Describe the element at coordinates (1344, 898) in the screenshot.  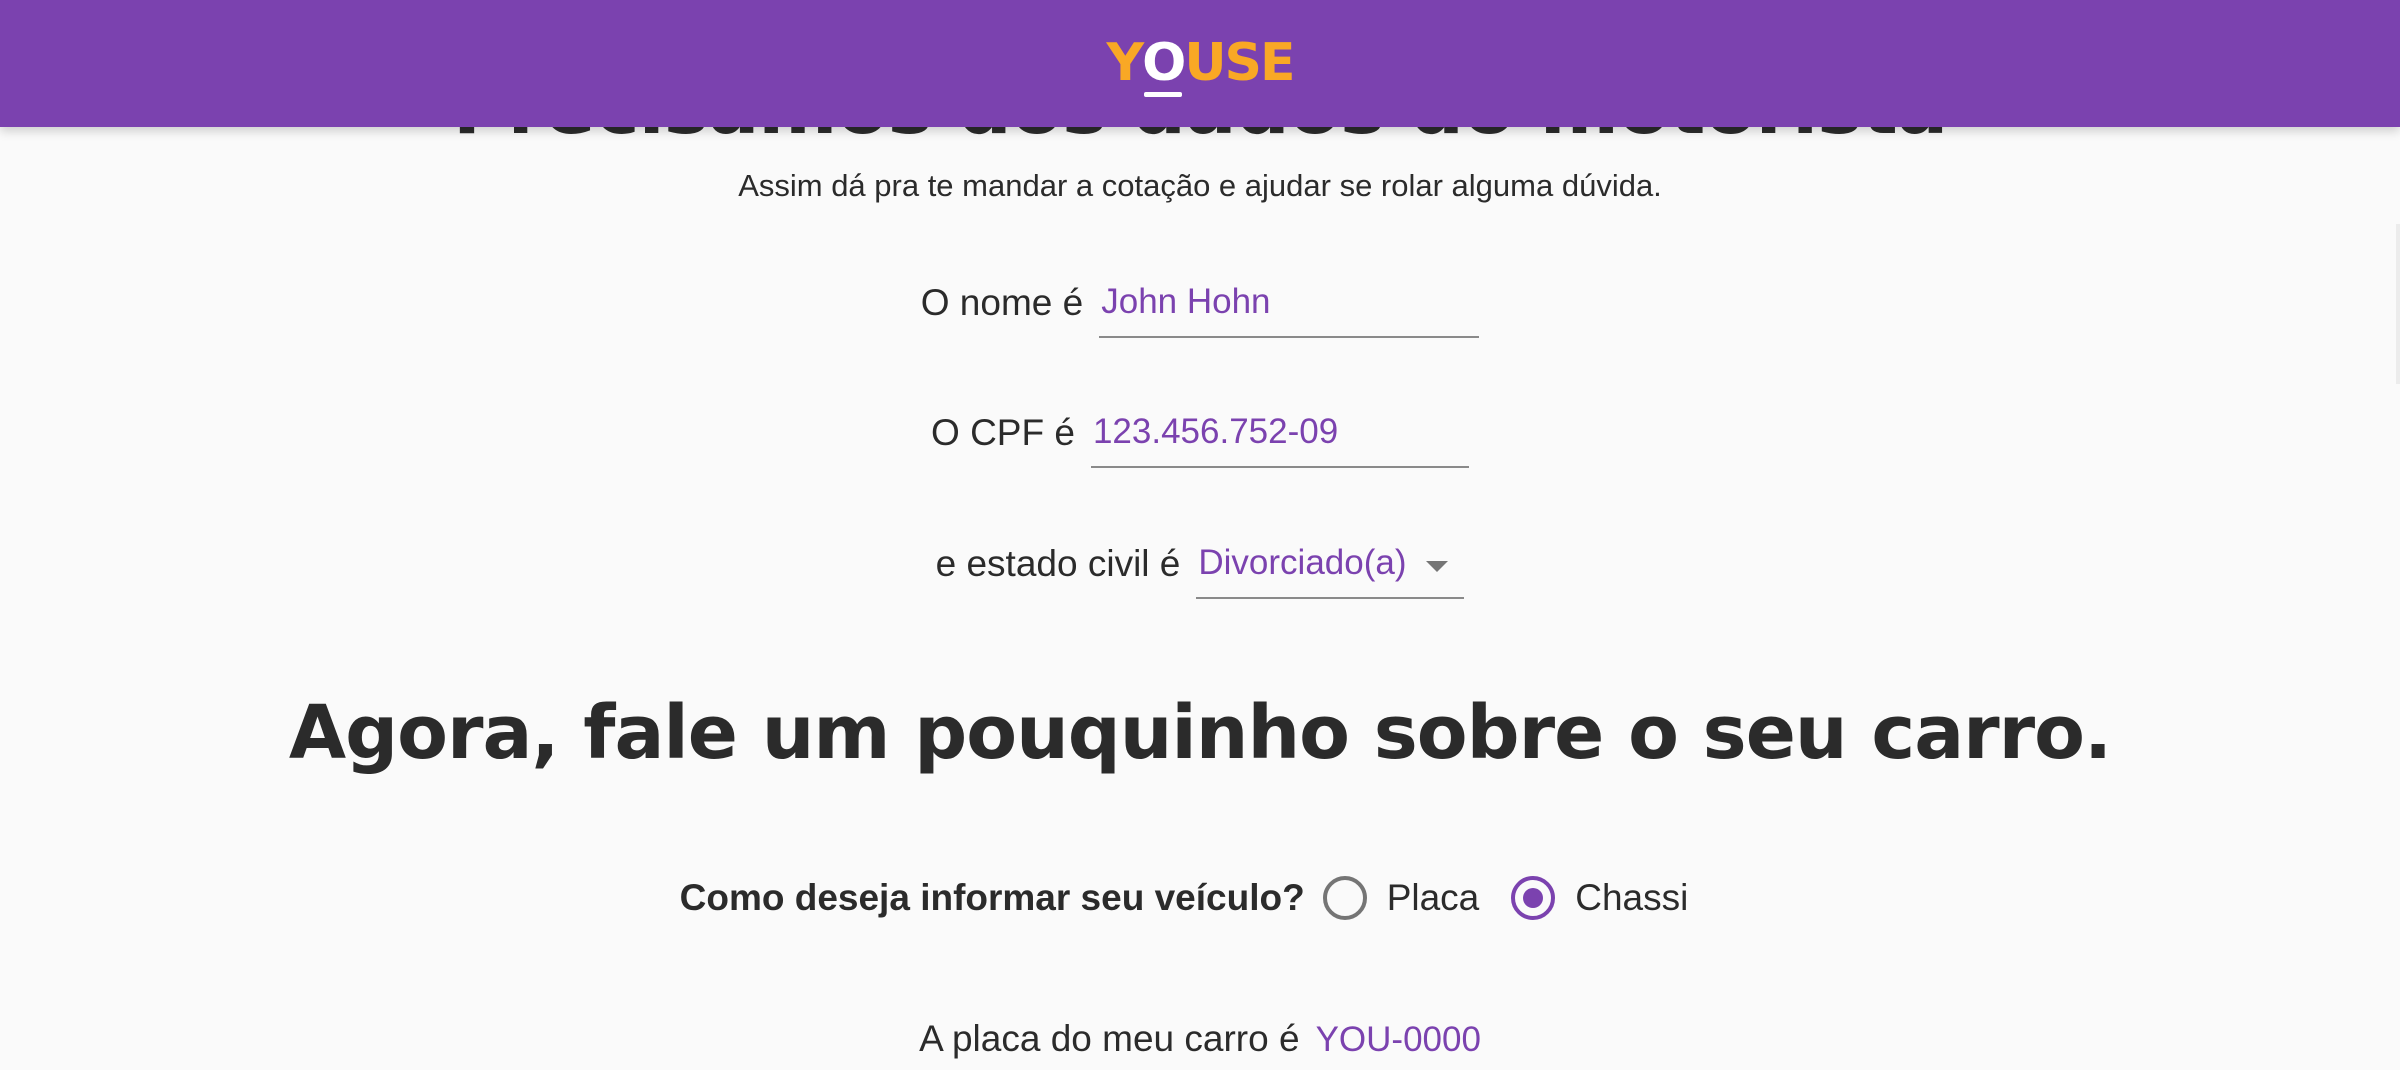
I see `radio-placa` at that location.